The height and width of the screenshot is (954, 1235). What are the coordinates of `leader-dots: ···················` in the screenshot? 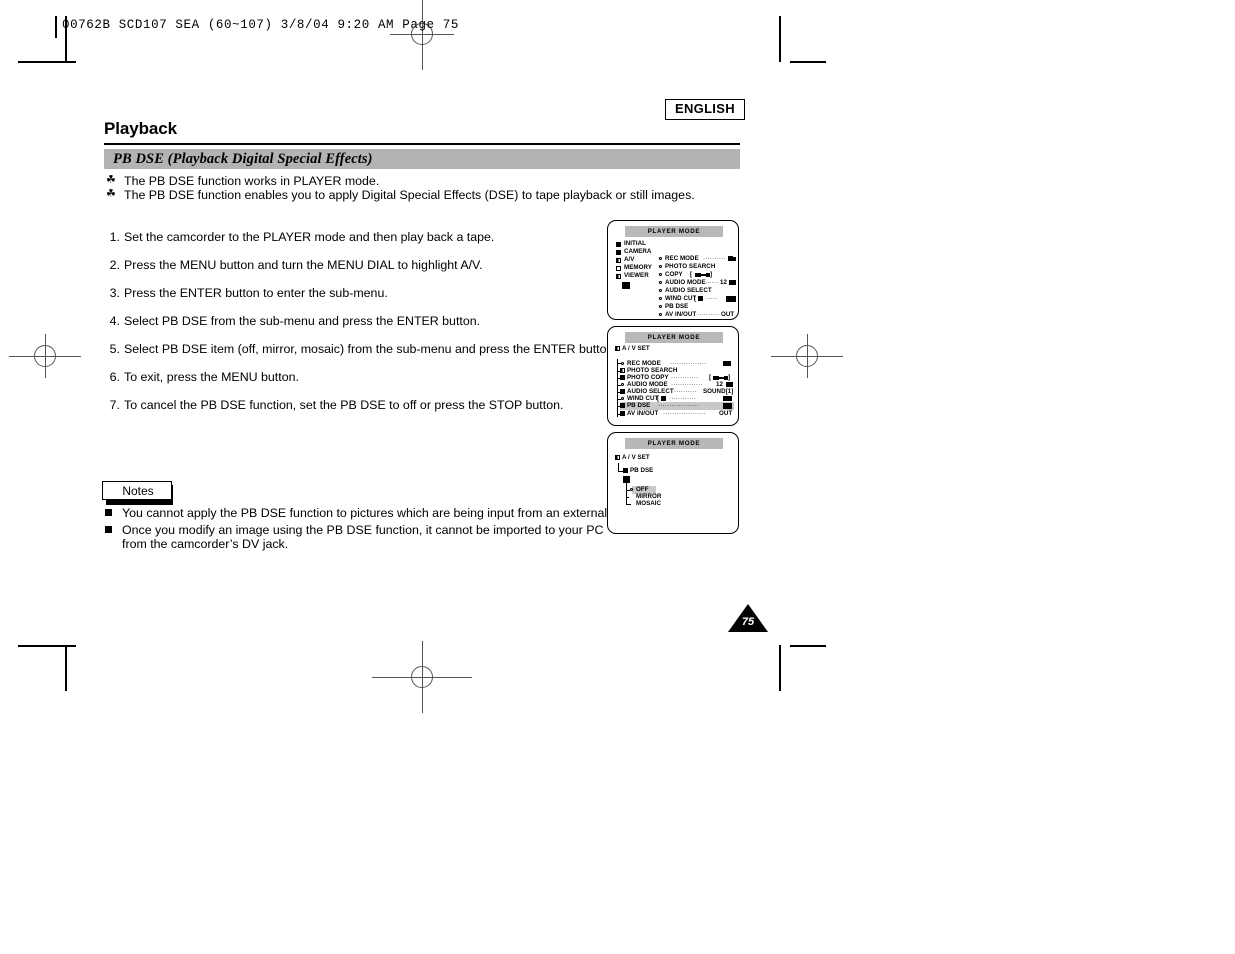 It's located at (684, 413).